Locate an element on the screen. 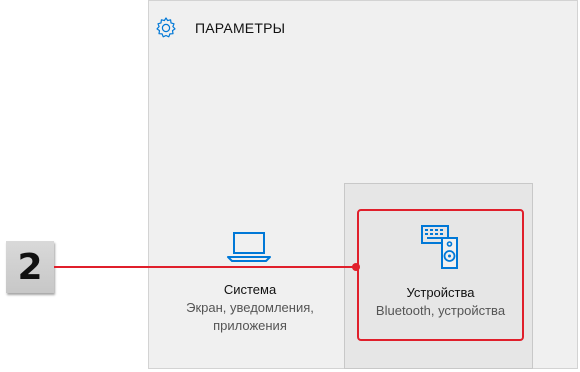  tile-system-desc-line1: Экран, уведомления, is located at coordinates (250, 307).